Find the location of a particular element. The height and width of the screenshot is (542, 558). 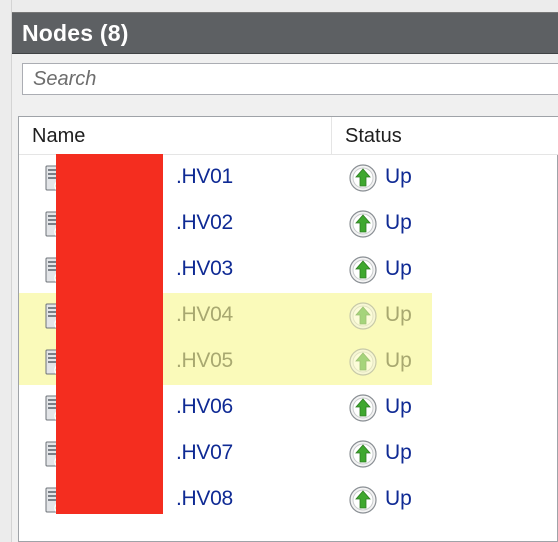

column-header-name: Name is located at coordinates (175, 136).